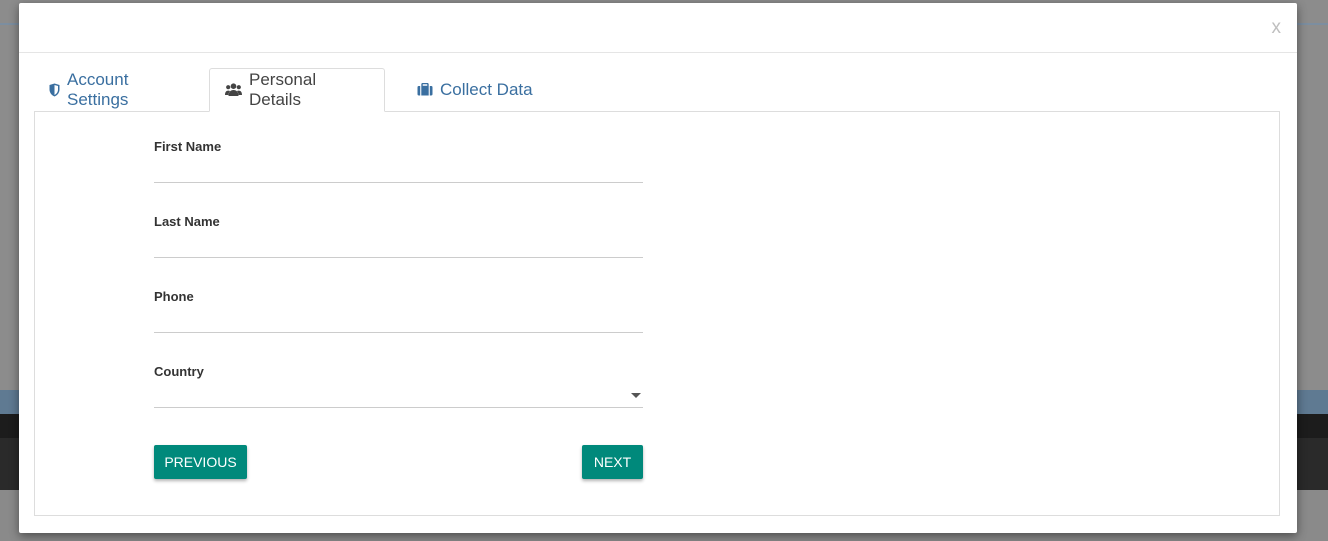 Image resolution: width=1328 pixels, height=541 pixels. Describe the element at coordinates (486, 89) in the screenshot. I see `tab-label: Collect Data` at that location.